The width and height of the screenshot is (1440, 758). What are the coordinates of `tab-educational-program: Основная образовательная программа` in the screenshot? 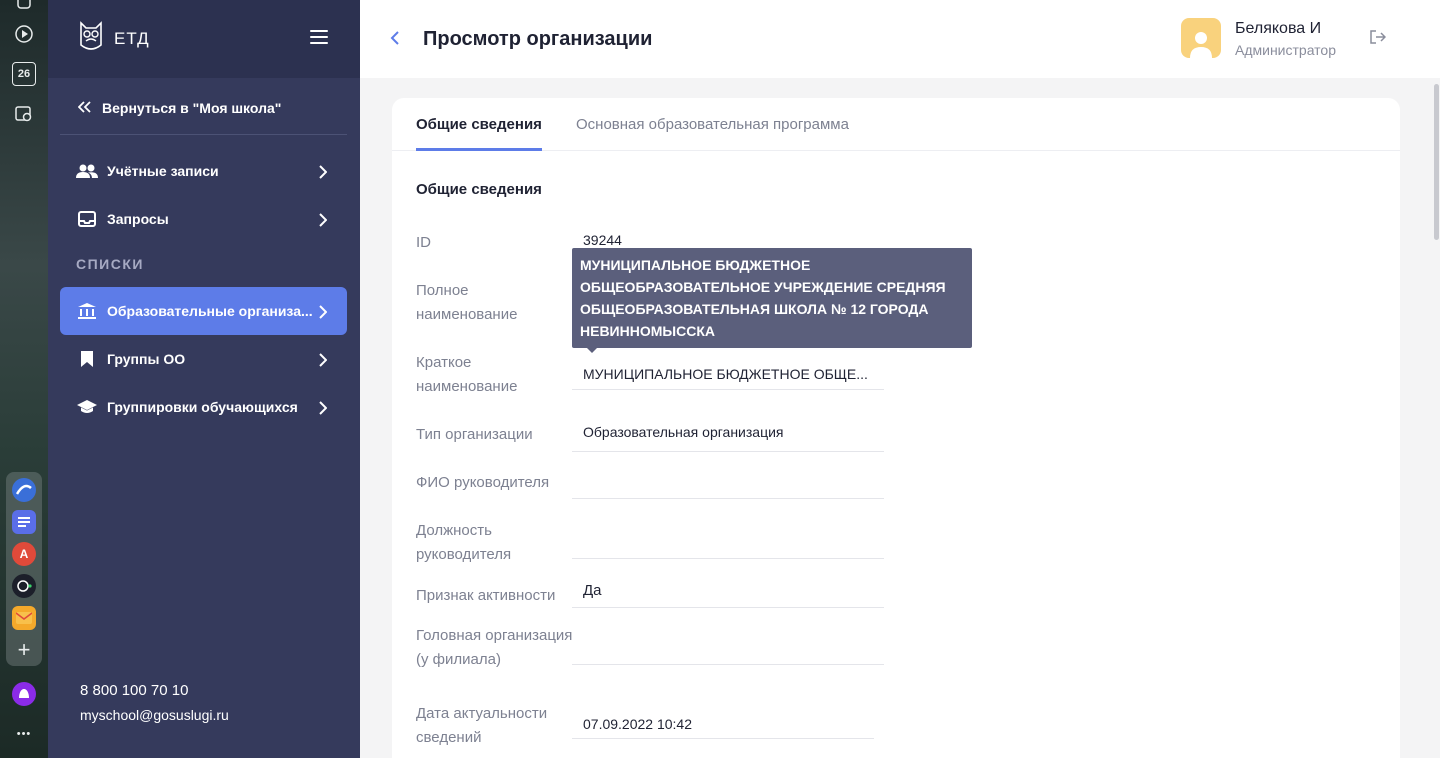 It's located at (712, 133).